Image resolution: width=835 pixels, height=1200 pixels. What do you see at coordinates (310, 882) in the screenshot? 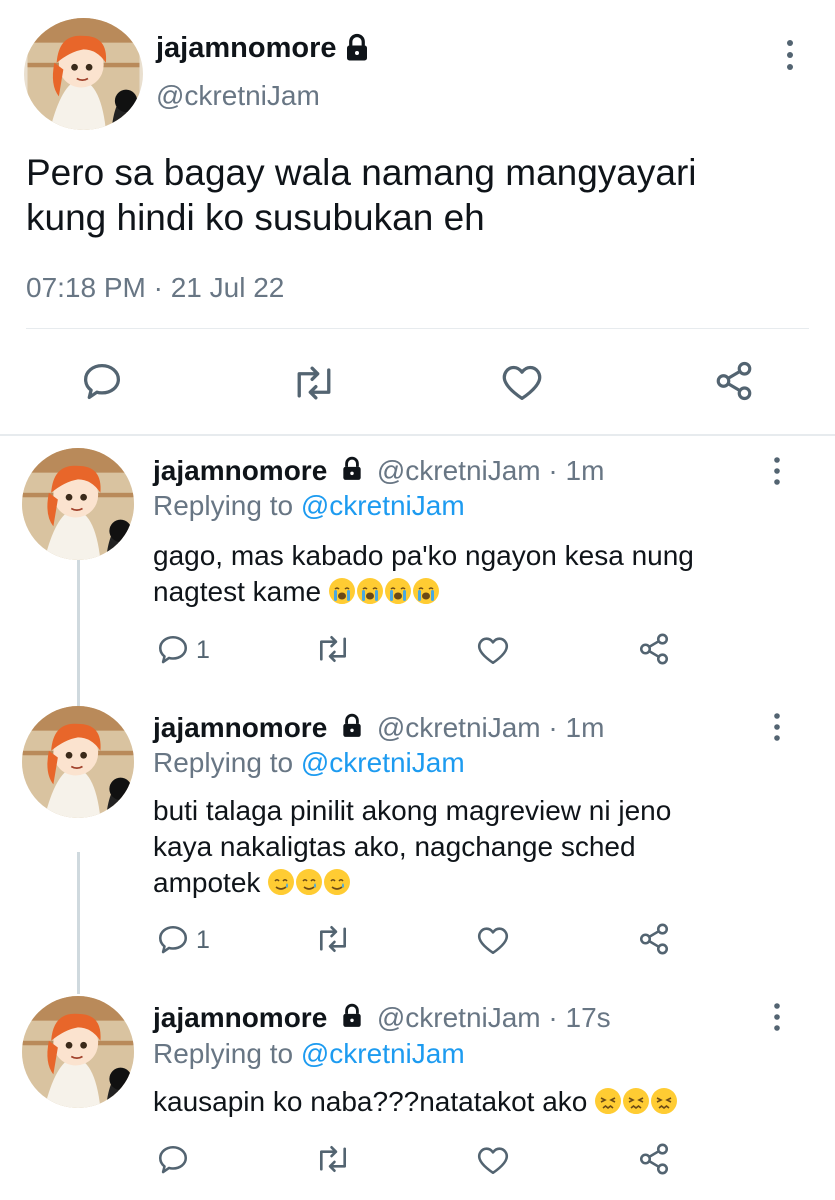
I see `smiling-face-with-tear-emoji` at bounding box center [310, 882].